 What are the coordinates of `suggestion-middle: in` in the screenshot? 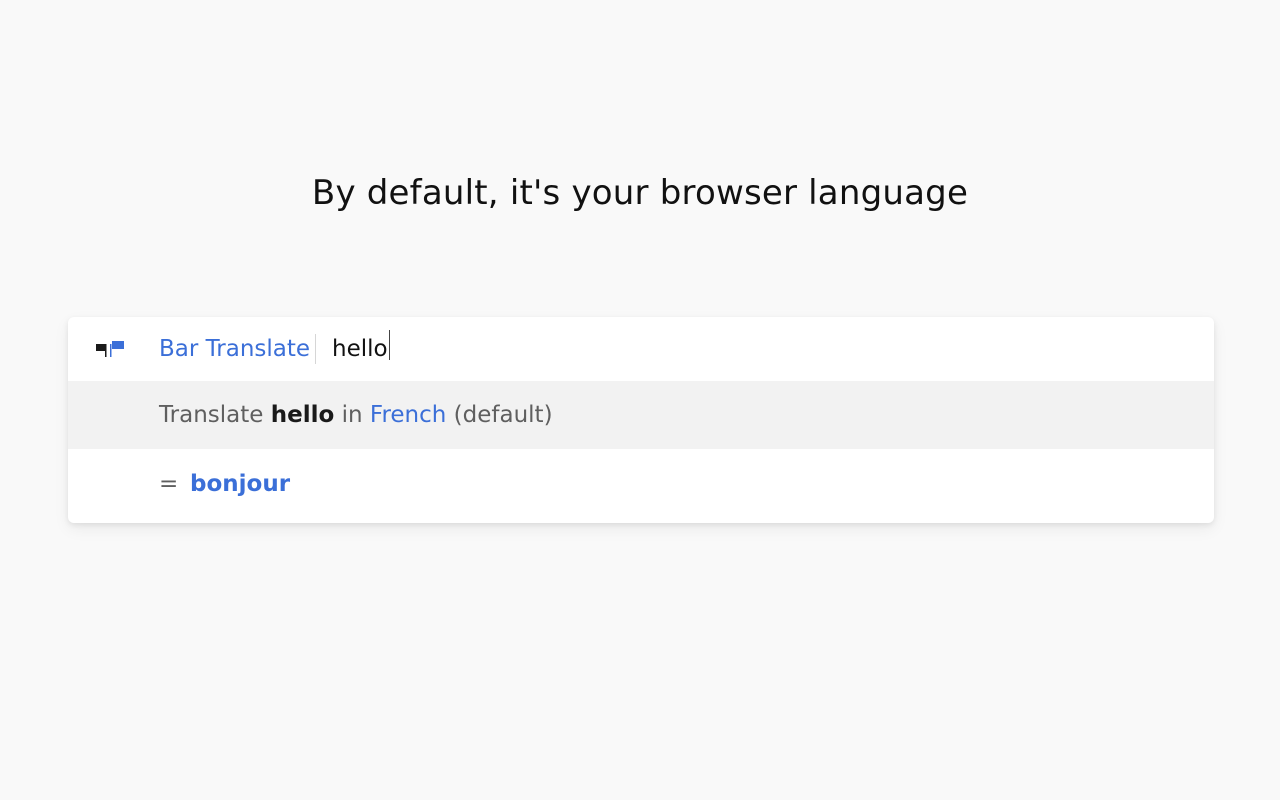 It's located at (352, 415).